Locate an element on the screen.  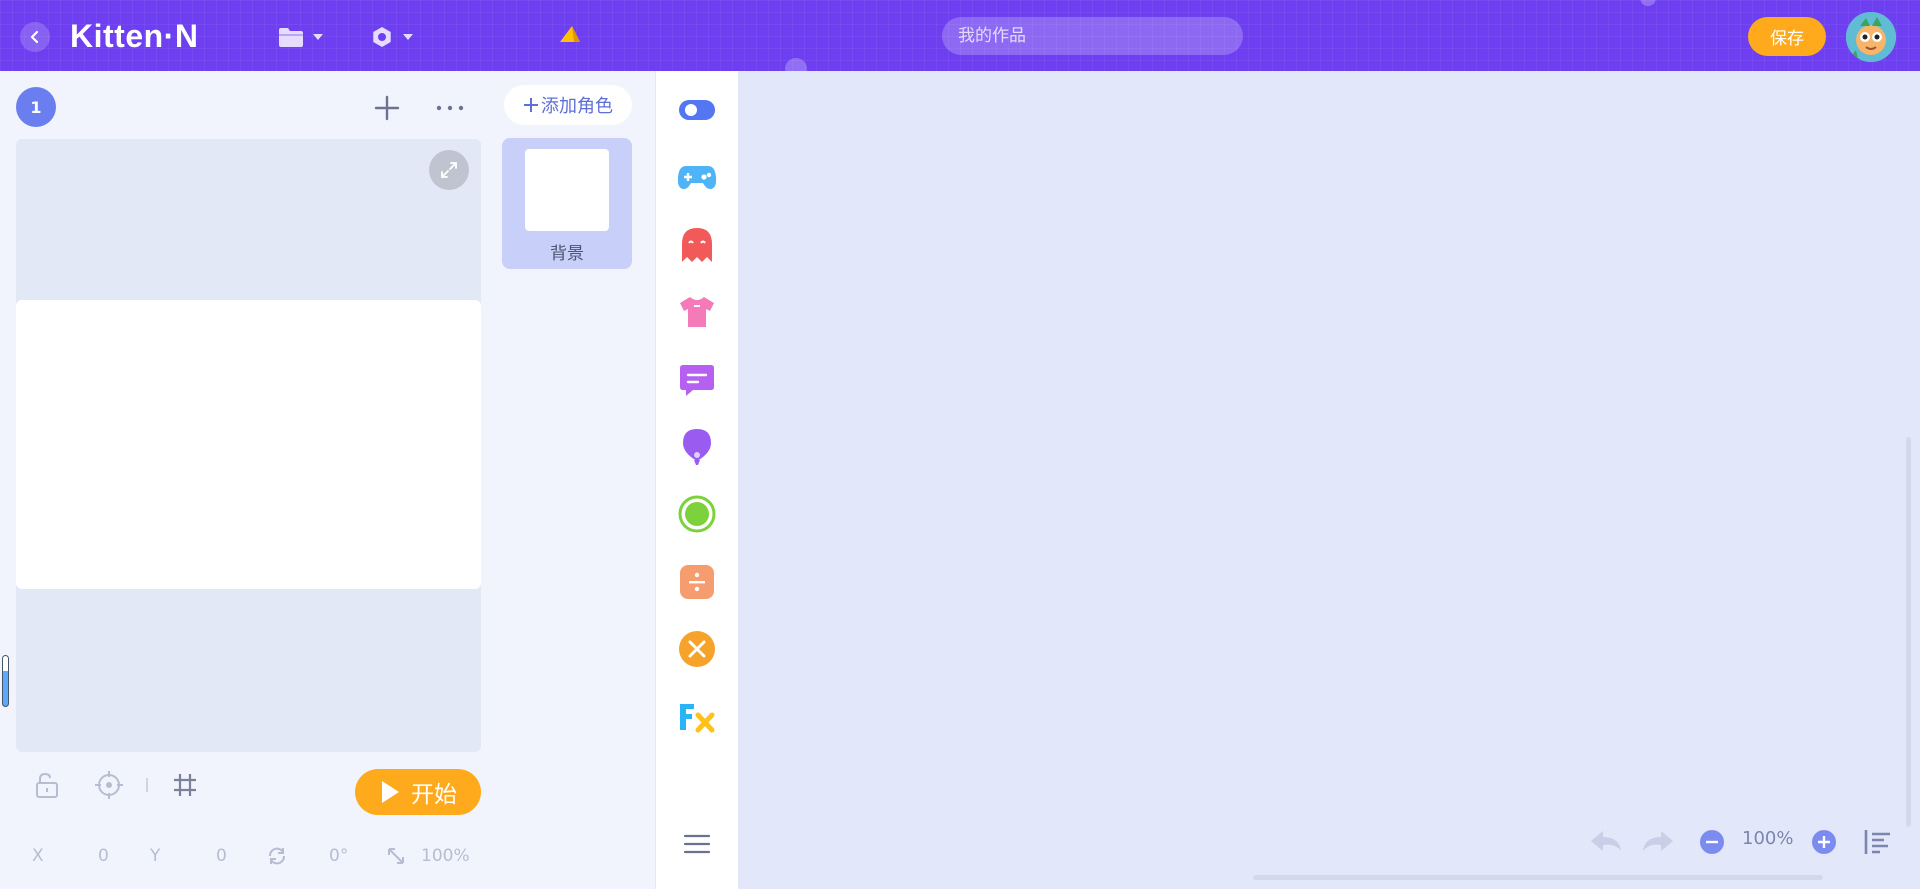
category-appearance is located at coordinates (697, 312).